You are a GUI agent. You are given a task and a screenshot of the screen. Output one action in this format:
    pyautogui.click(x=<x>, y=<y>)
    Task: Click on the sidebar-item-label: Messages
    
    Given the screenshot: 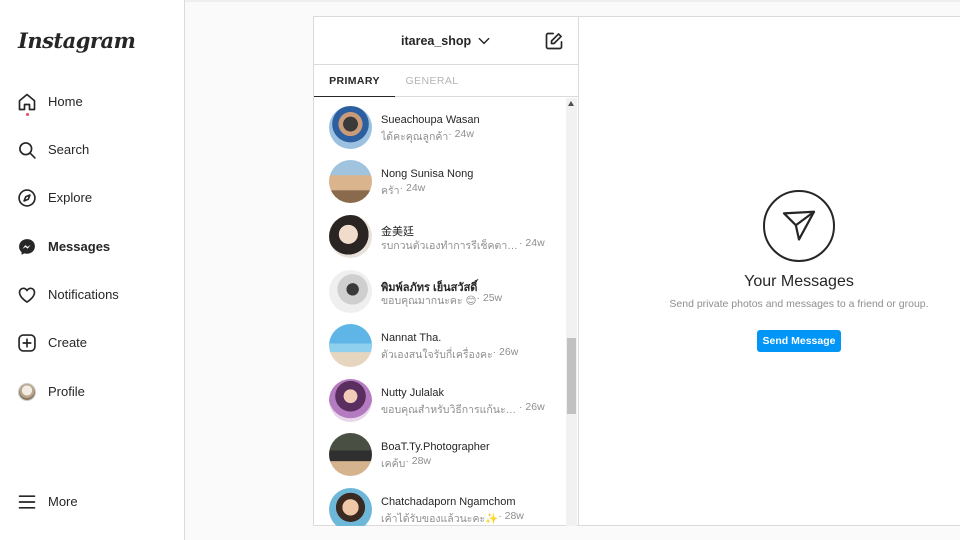 What is the action you would take?
    pyautogui.click(x=79, y=246)
    